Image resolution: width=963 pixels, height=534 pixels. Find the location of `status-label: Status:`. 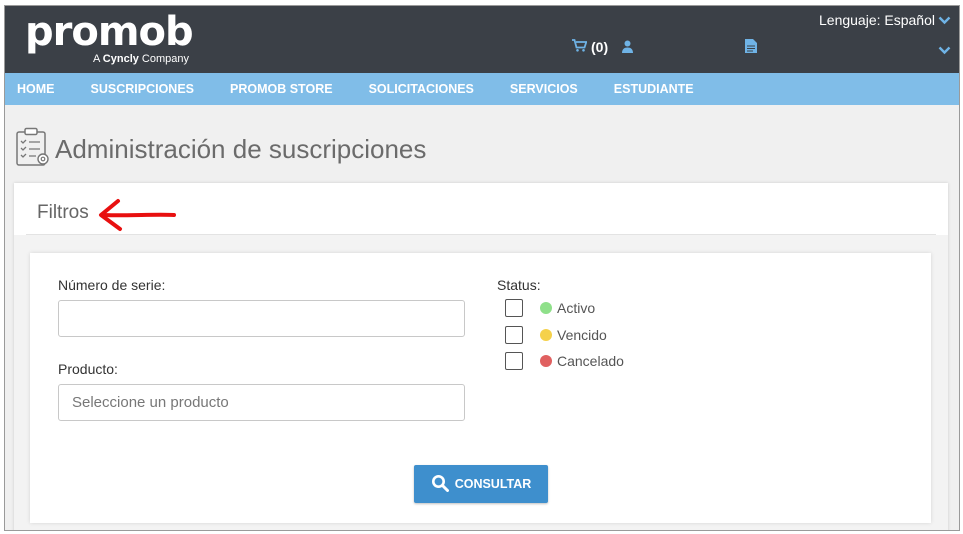

status-label: Status: is located at coordinates (519, 285).